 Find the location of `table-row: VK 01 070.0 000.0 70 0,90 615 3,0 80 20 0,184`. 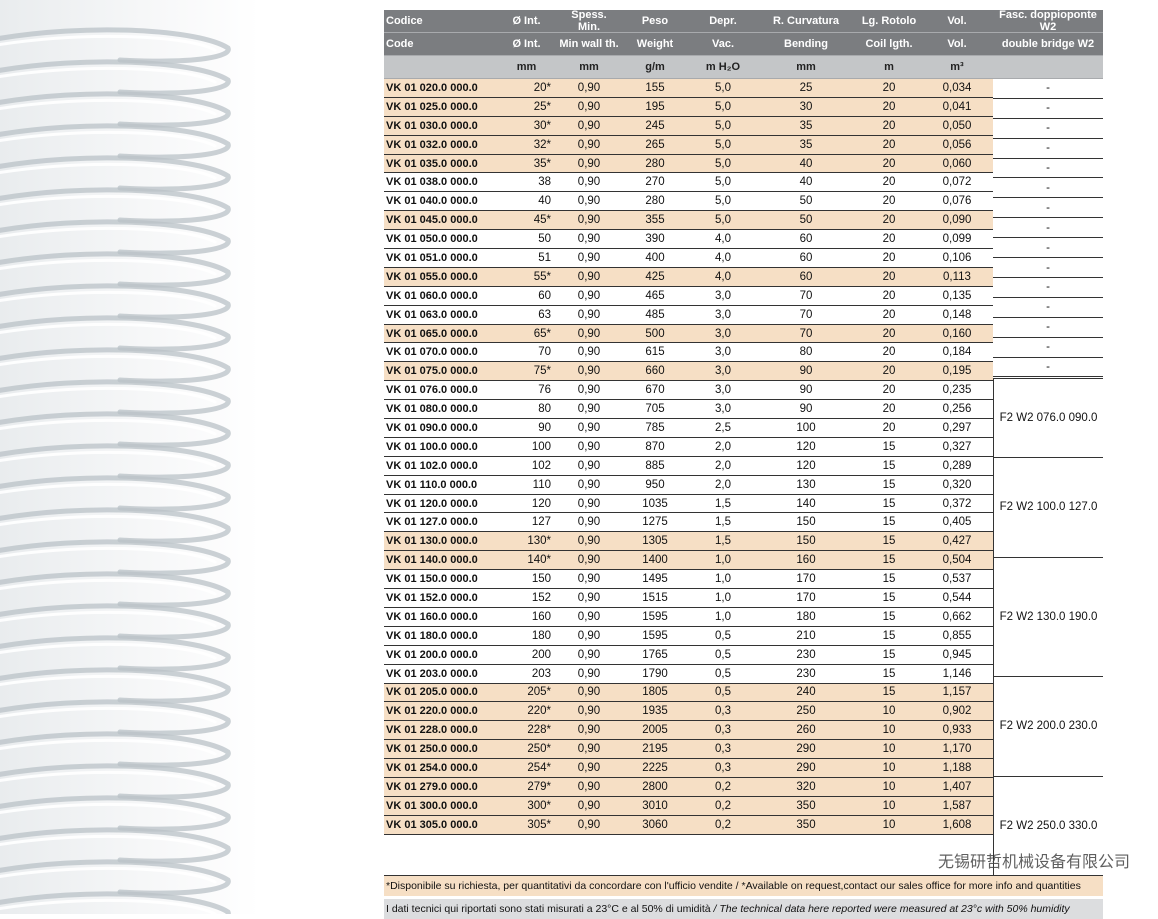

table-row: VK 01 070.0 000.0 70 0,90 615 3,0 80 20 0,184 is located at coordinates (688, 353).